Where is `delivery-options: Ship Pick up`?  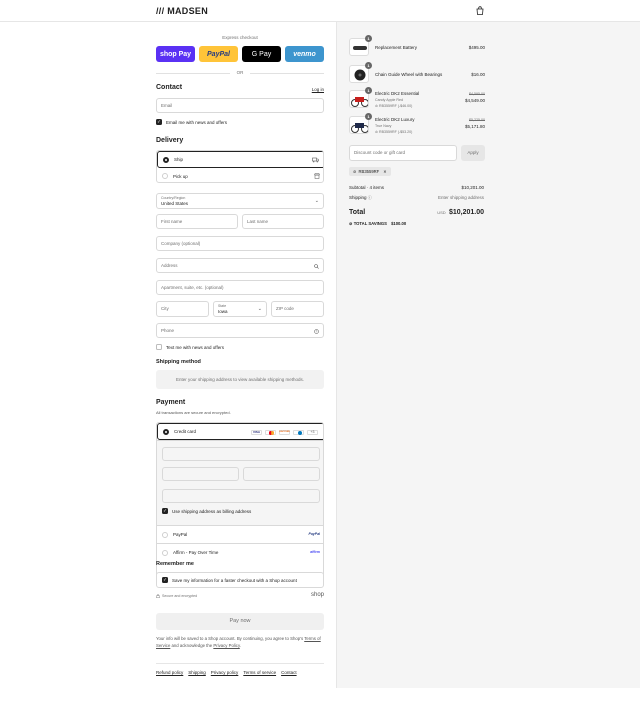
delivery-options: Ship Pick up is located at coordinates (240, 166).